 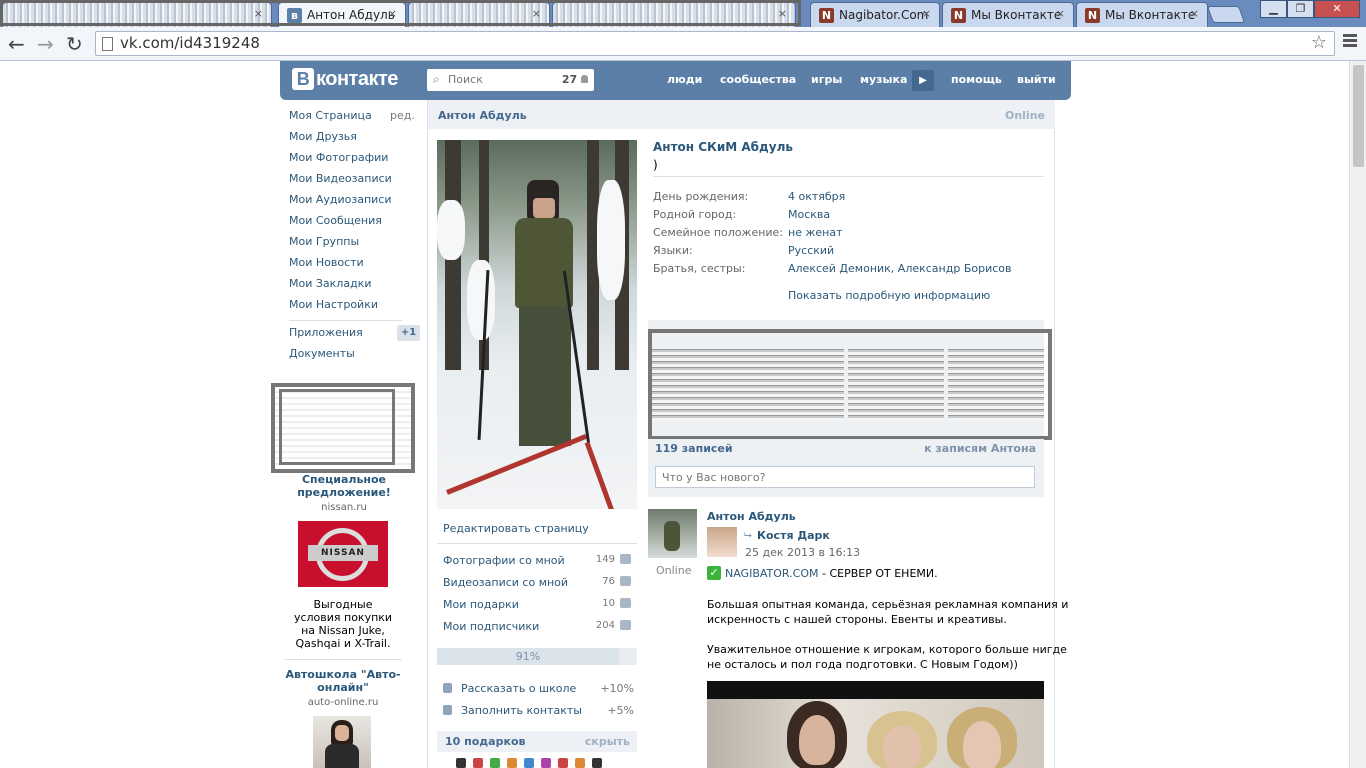 I want to click on search-input: ⌕ Поиск 27, so click(x=510, y=80).